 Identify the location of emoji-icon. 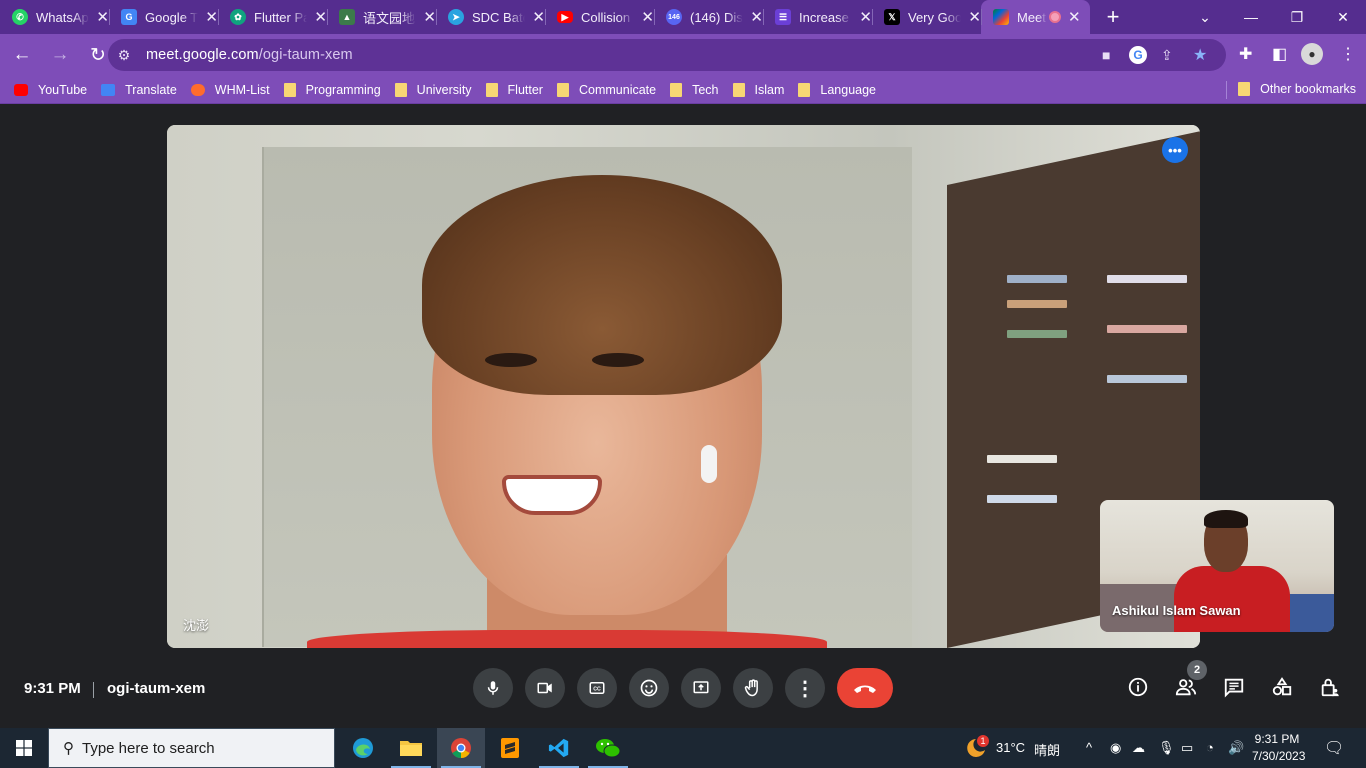
(649, 688).